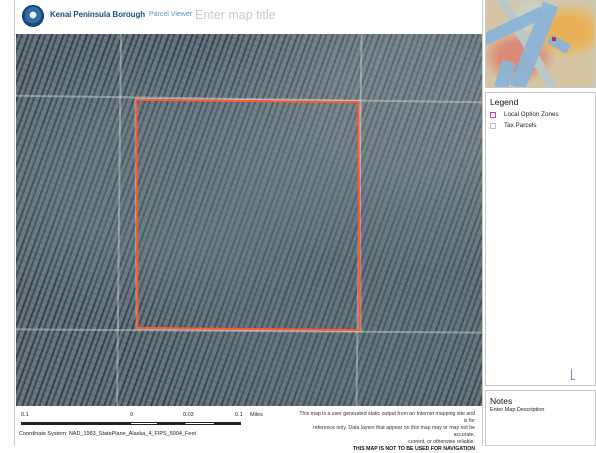 The height and width of the screenshot is (453, 596). Describe the element at coordinates (540, 418) in the screenshot. I see `notes-panel: Notes Enter Map Description` at that location.